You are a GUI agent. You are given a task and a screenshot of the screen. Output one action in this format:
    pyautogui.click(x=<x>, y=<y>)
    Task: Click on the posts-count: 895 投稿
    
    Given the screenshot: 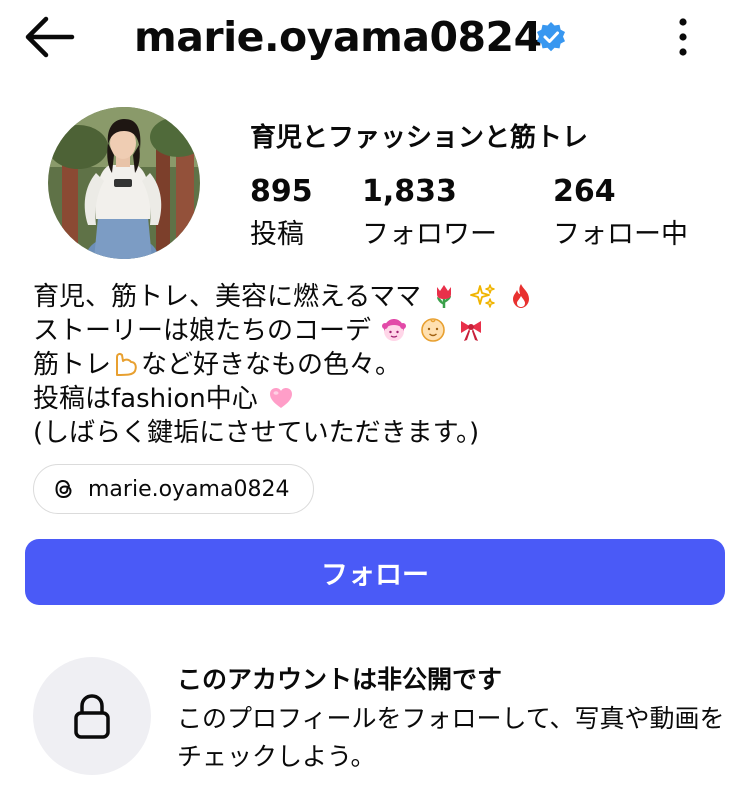 What is the action you would take?
    pyautogui.click(x=281, y=213)
    